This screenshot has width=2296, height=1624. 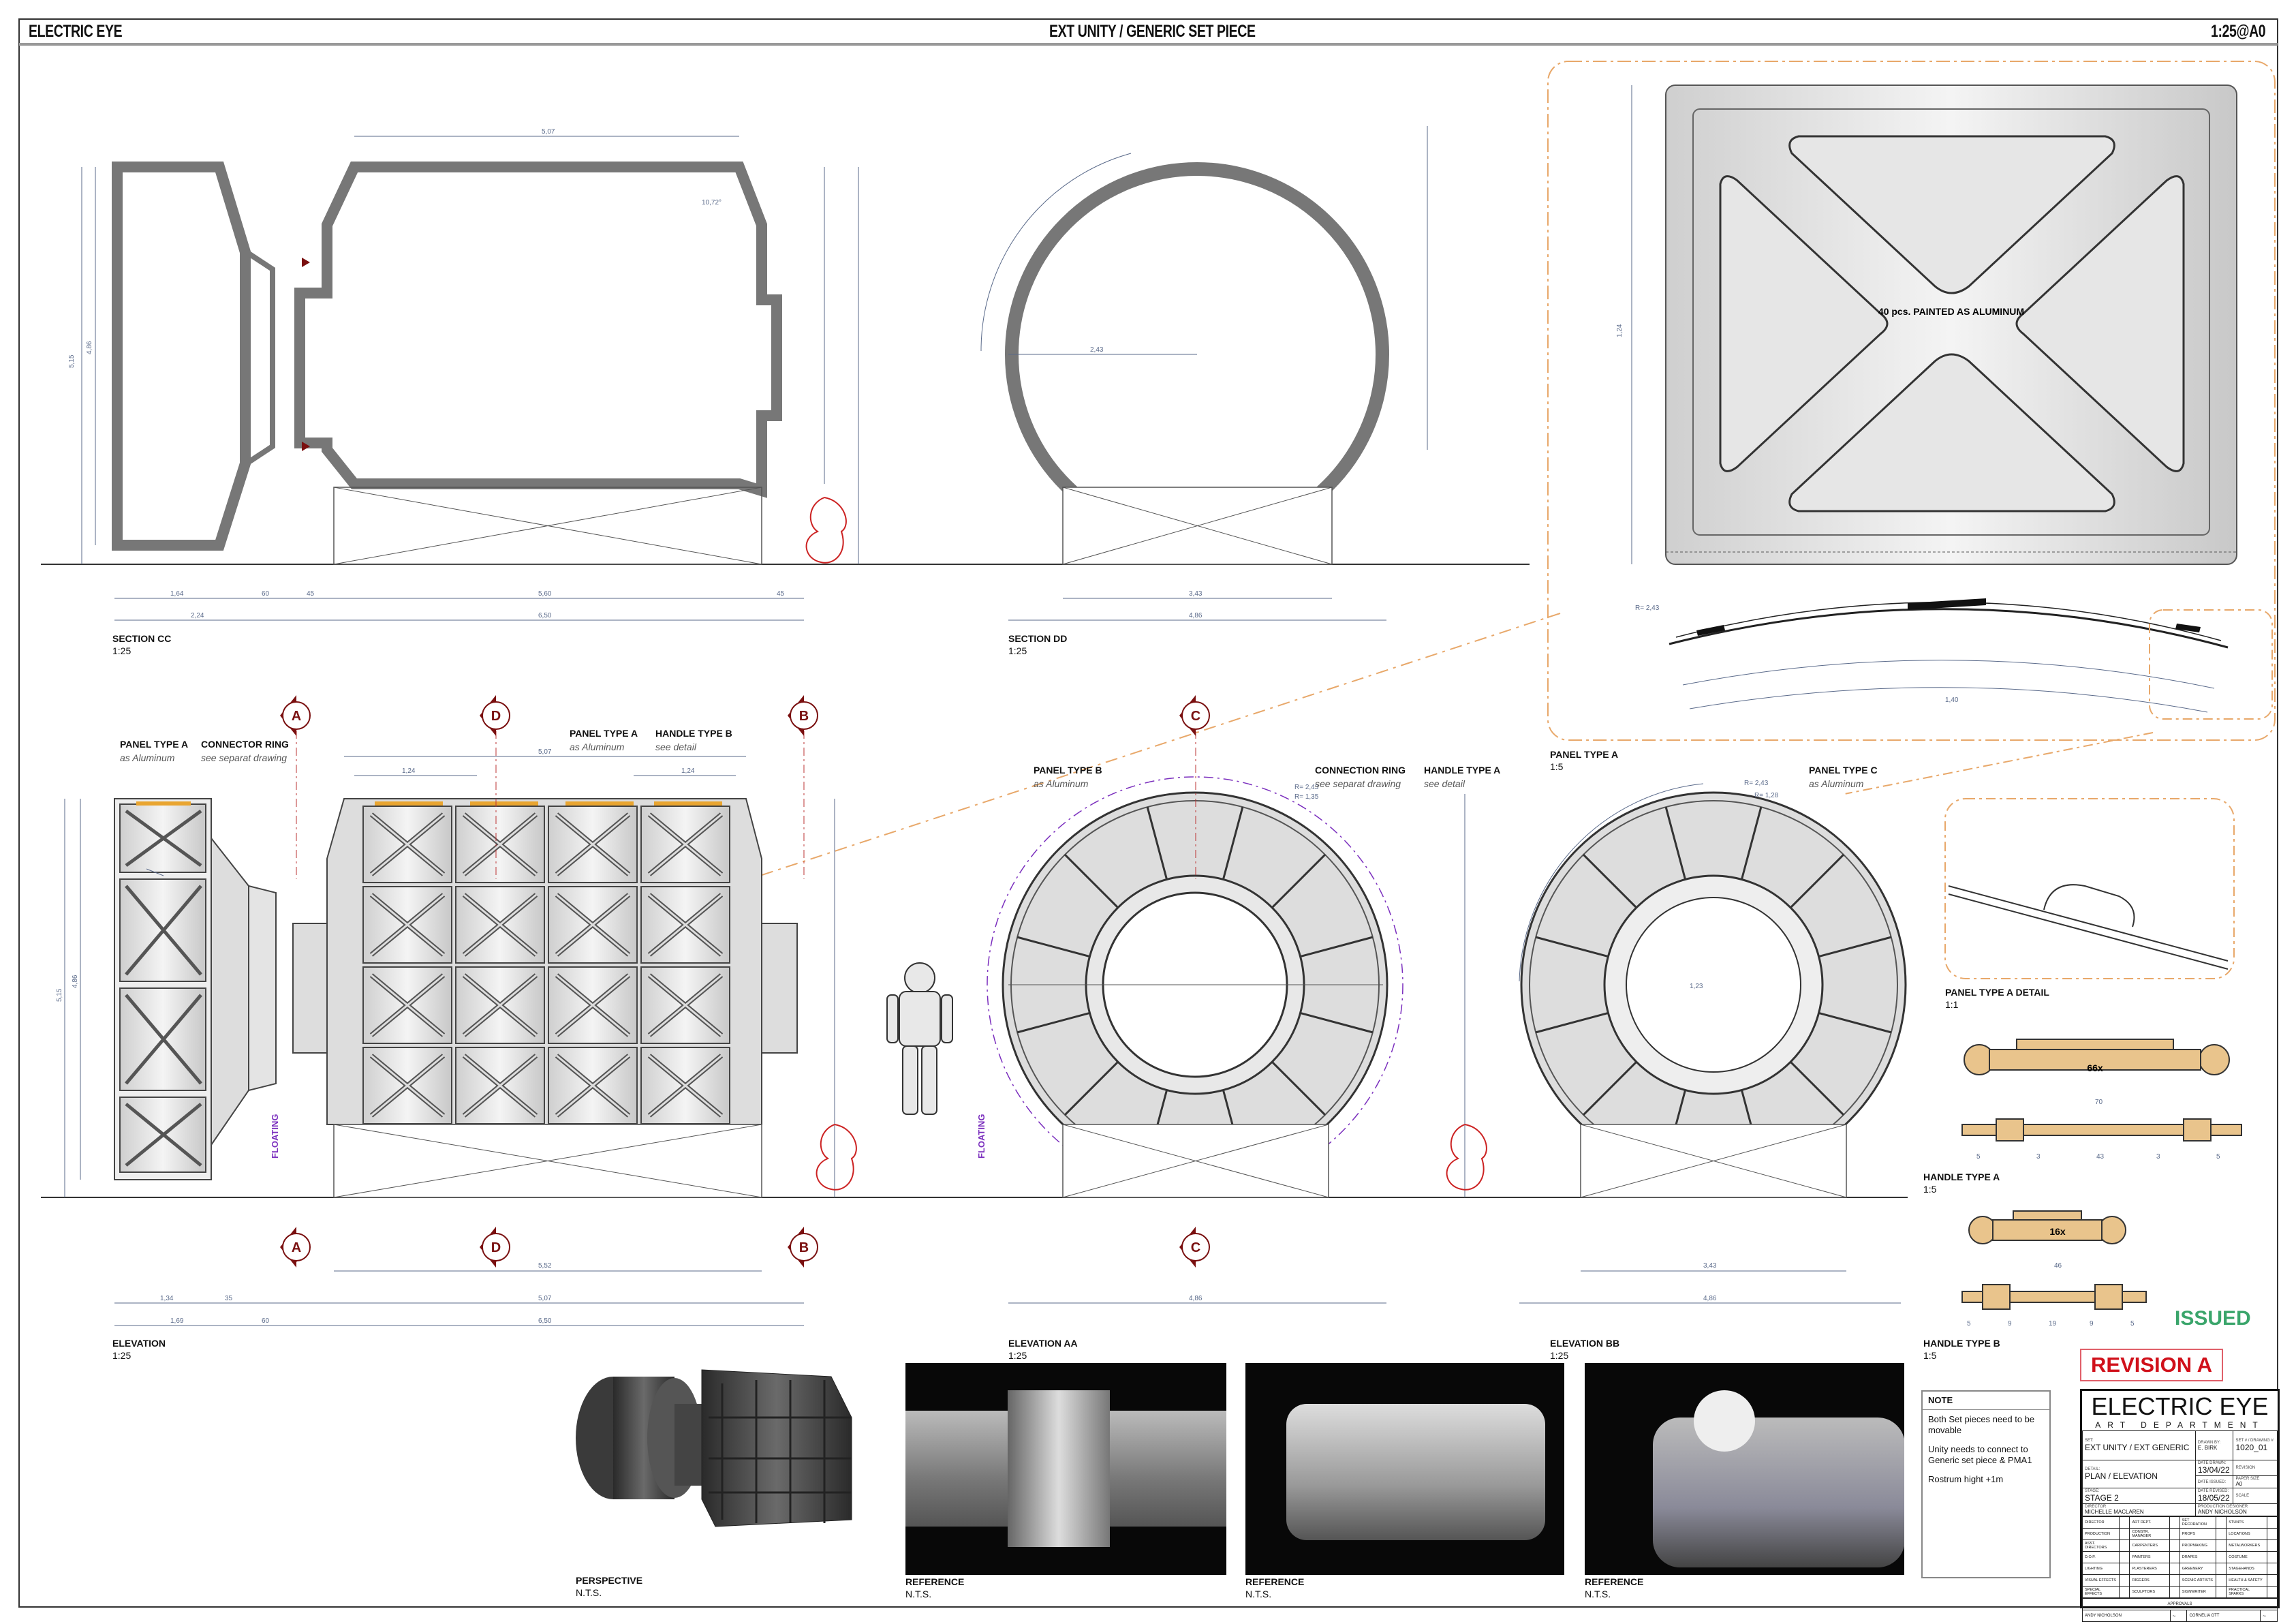 I want to click on title-block-company: ELECTRIC EYE, so click(x=2180, y=1406).